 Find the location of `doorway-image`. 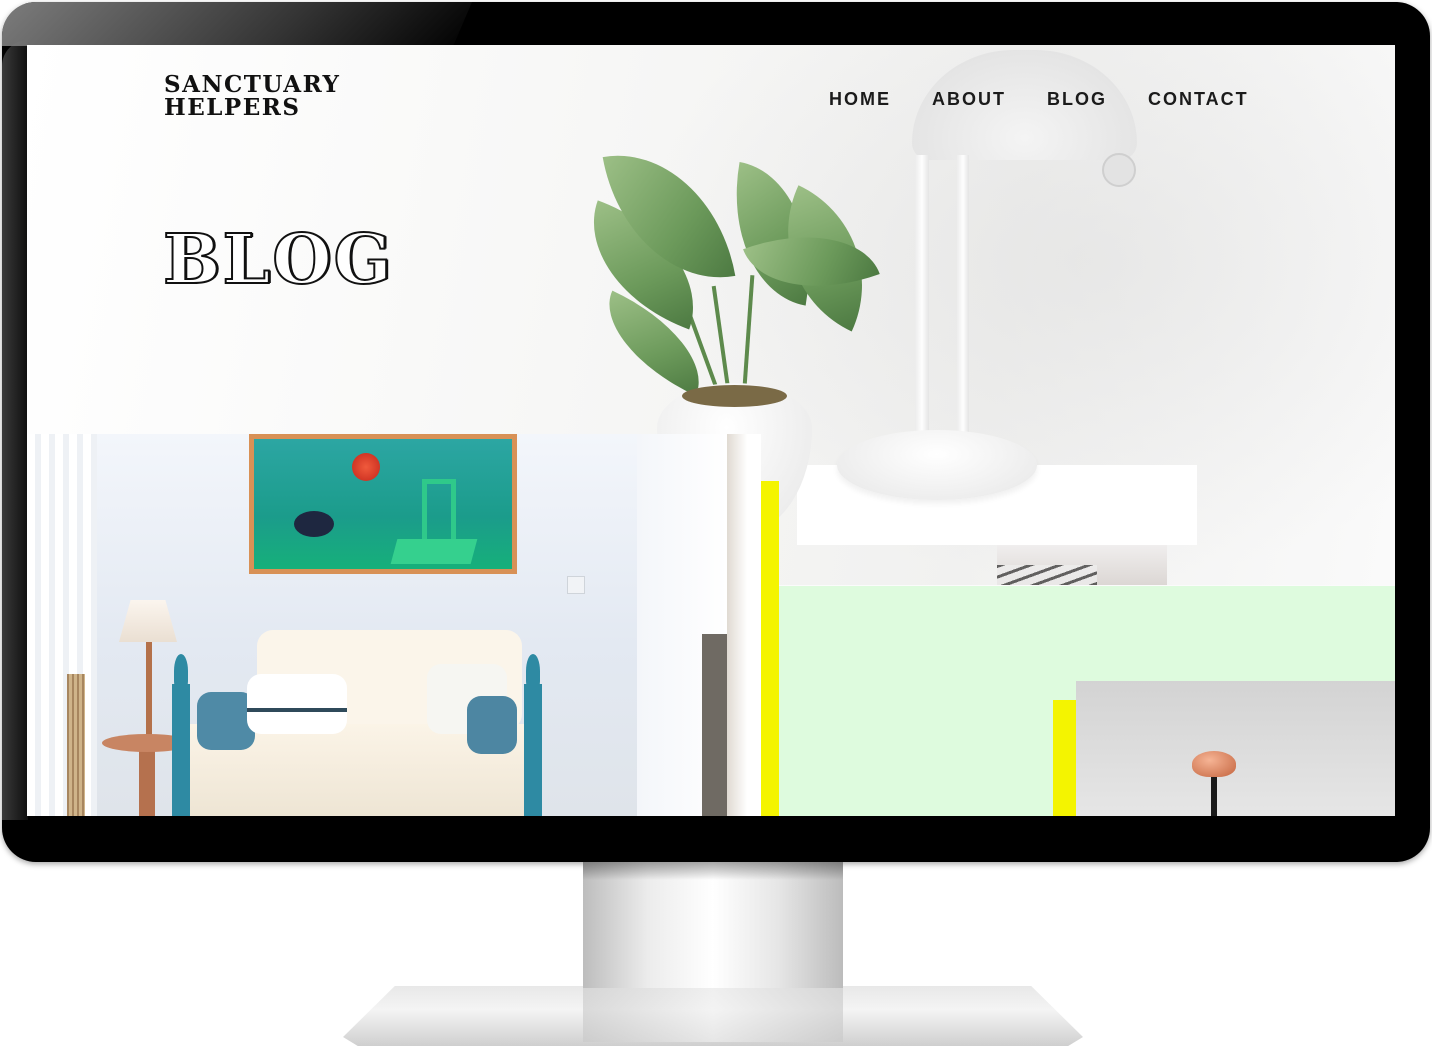

doorway-image is located at coordinates (714, 725).